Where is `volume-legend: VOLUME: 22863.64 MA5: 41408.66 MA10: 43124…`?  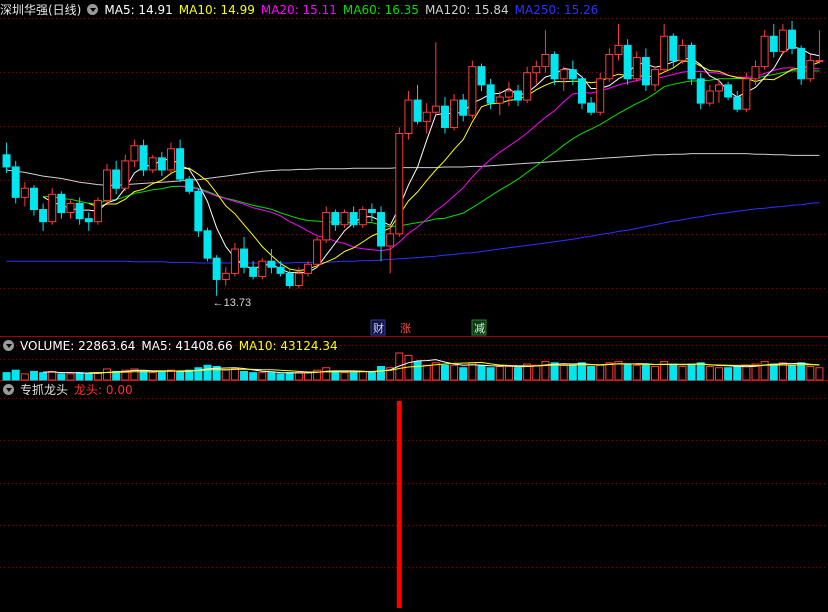
volume-legend: VOLUME: 22863.64 MA5: 41408.66 MA10: 43124… is located at coordinates (182, 346).